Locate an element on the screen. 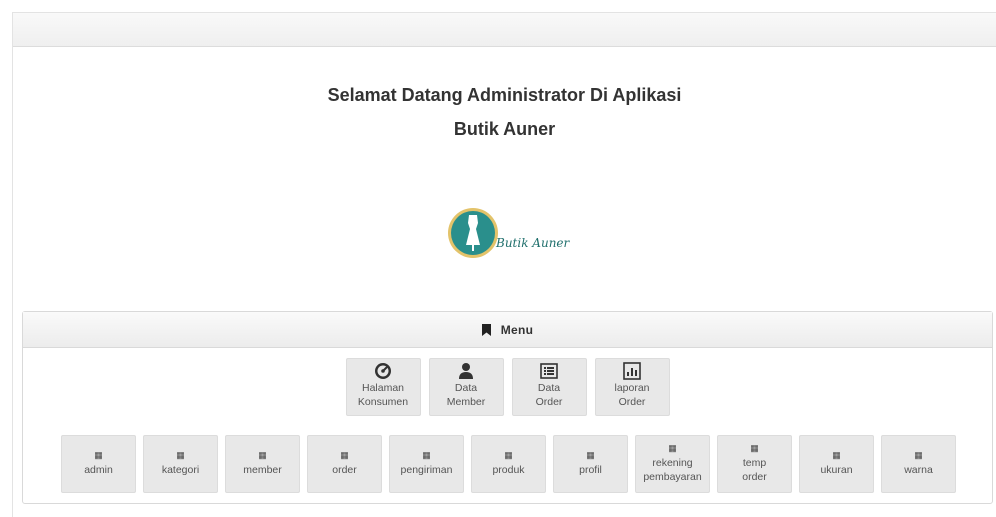 The image size is (996, 517). table-button-produk: ▦ produk is located at coordinates (508, 464).